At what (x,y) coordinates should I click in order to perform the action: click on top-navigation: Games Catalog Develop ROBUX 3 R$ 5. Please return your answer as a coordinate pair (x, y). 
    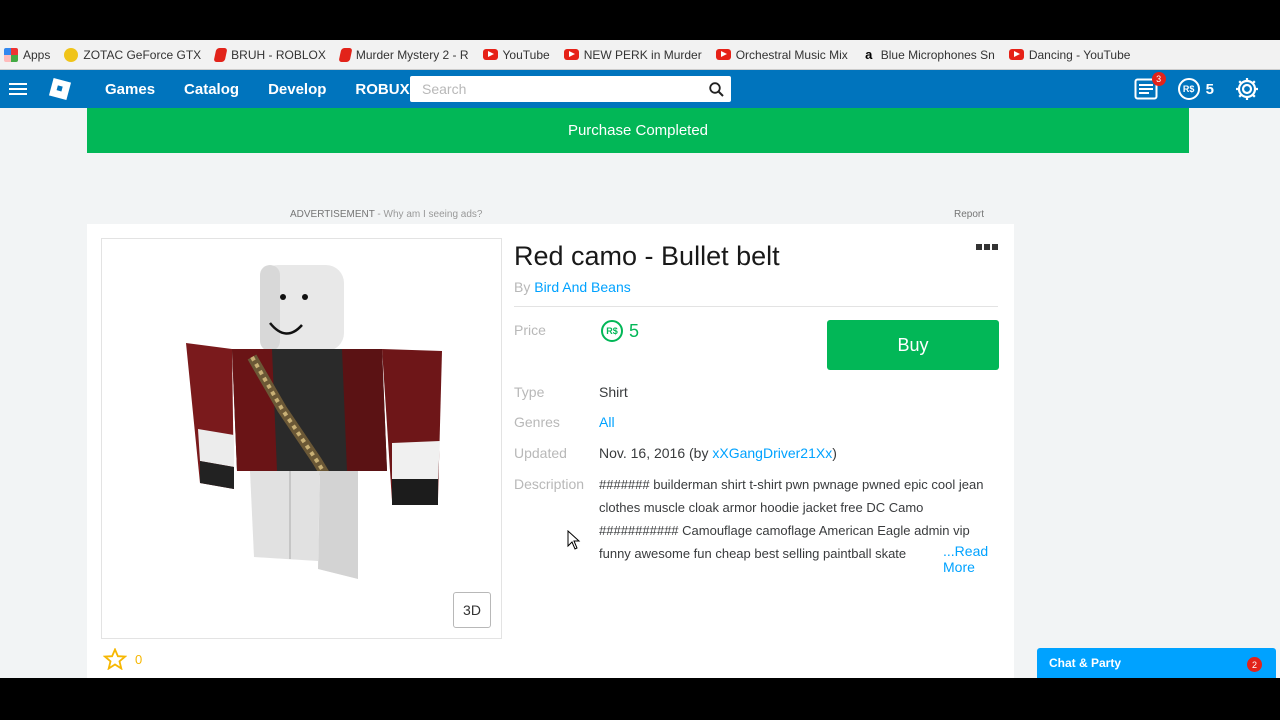
    Looking at the image, I should click on (640, 89).